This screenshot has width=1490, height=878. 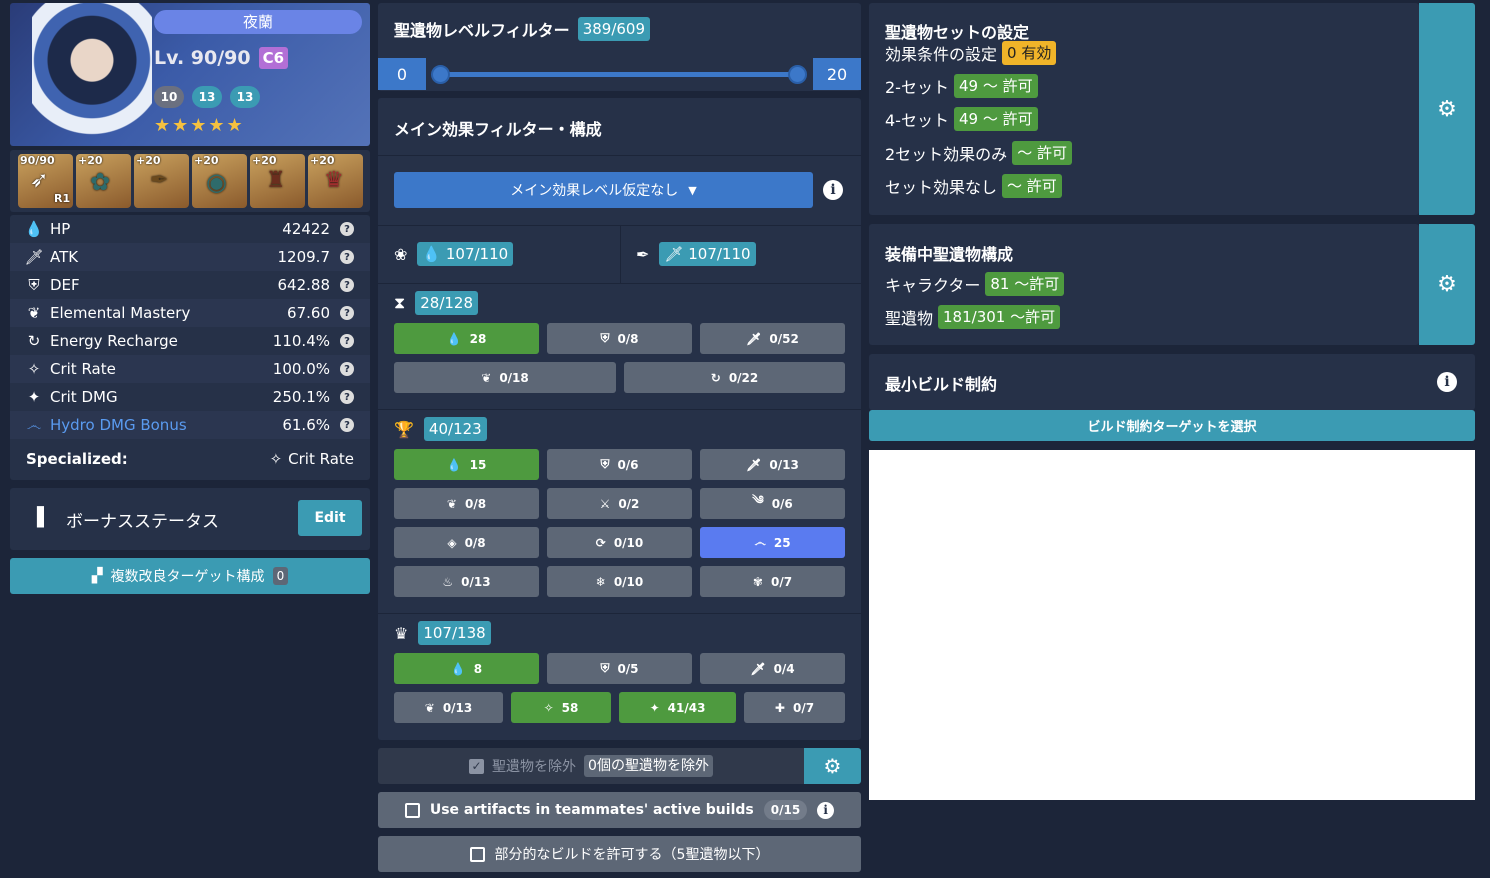 I want to click on sands-def-button: ⛨ 0/8, so click(x=619, y=338).